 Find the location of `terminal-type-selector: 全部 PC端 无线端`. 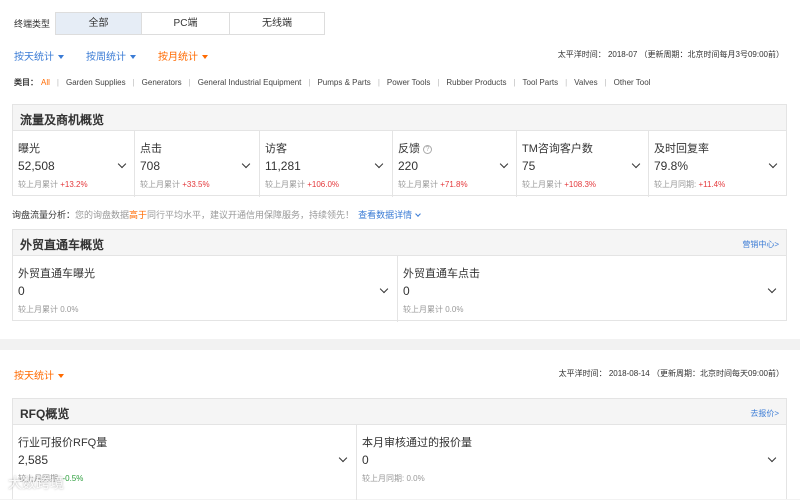

terminal-type-selector: 全部 PC端 无线端 is located at coordinates (190, 23).